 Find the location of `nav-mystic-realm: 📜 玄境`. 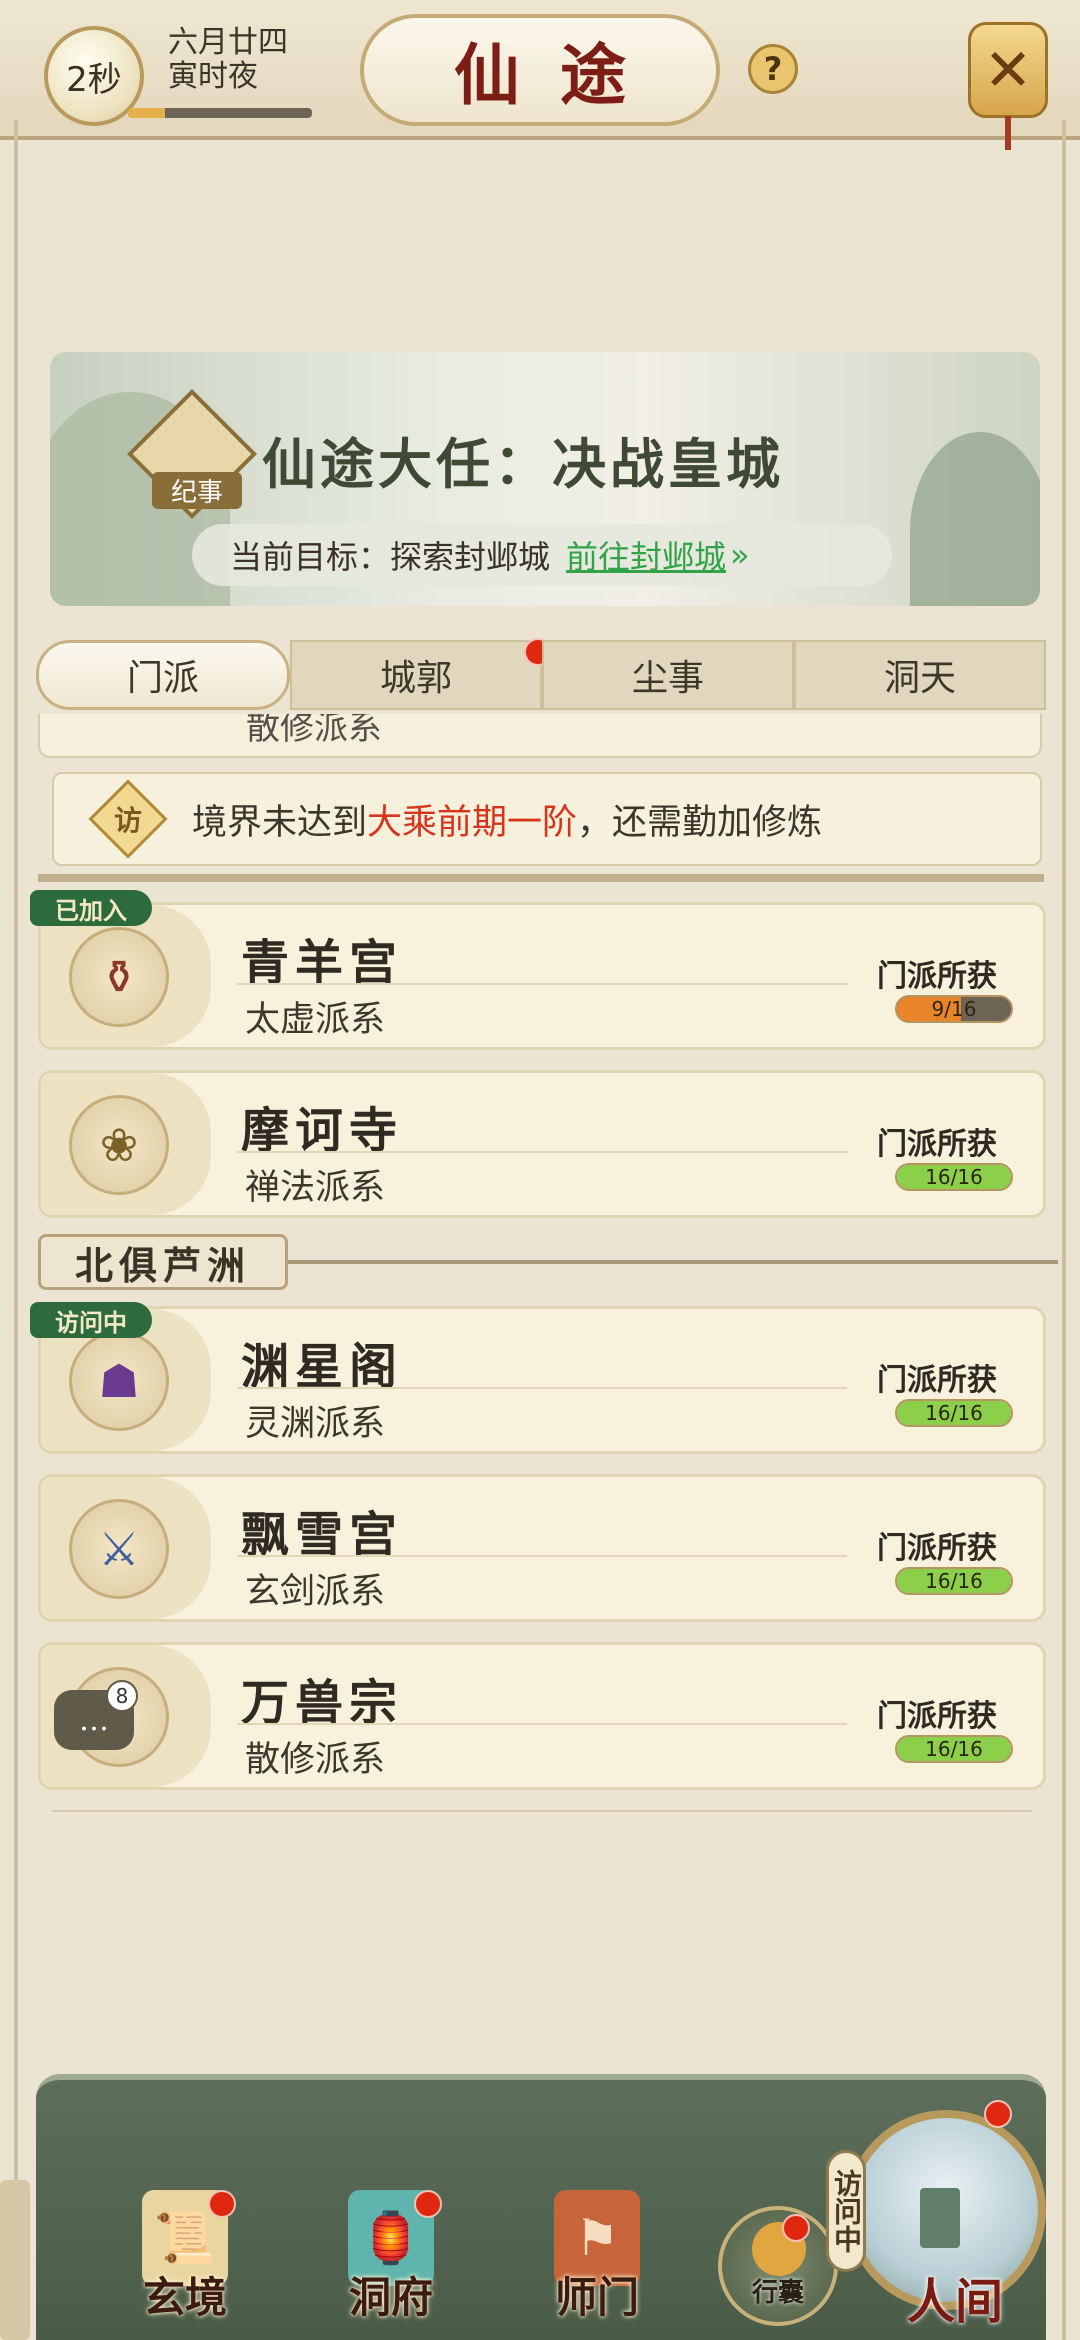

nav-mystic-realm: 📜 玄境 is located at coordinates (185, 2260).